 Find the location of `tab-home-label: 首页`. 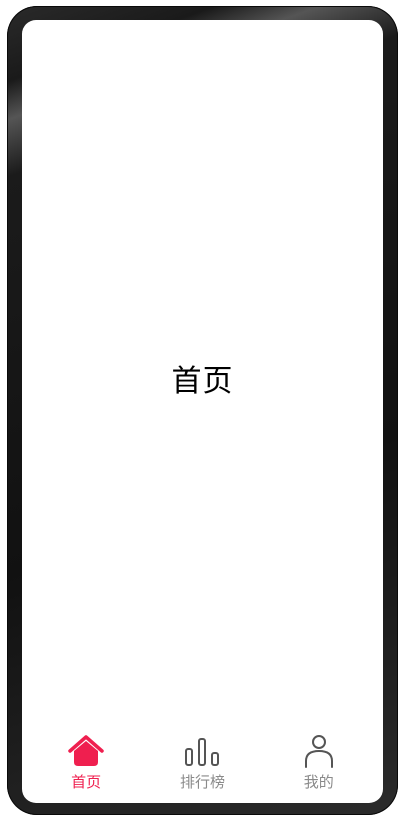

tab-home-label: 首页 is located at coordinates (86, 782).